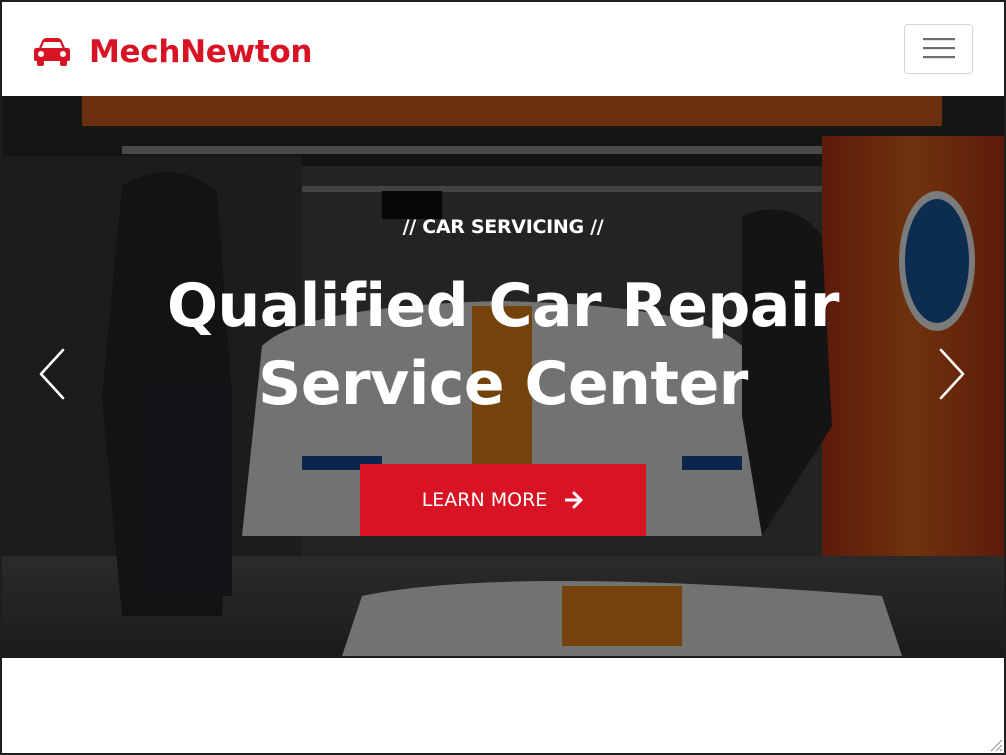  I want to click on carousel-prev-button, so click(52, 376).